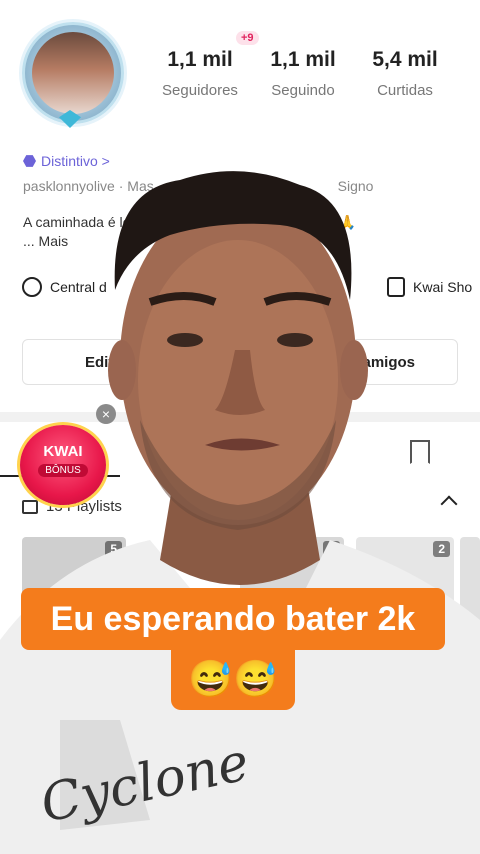  What do you see at coordinates (396, 287) in the screenshot?
I see `shopping-bag-icon` at bounding box center [396, 287].